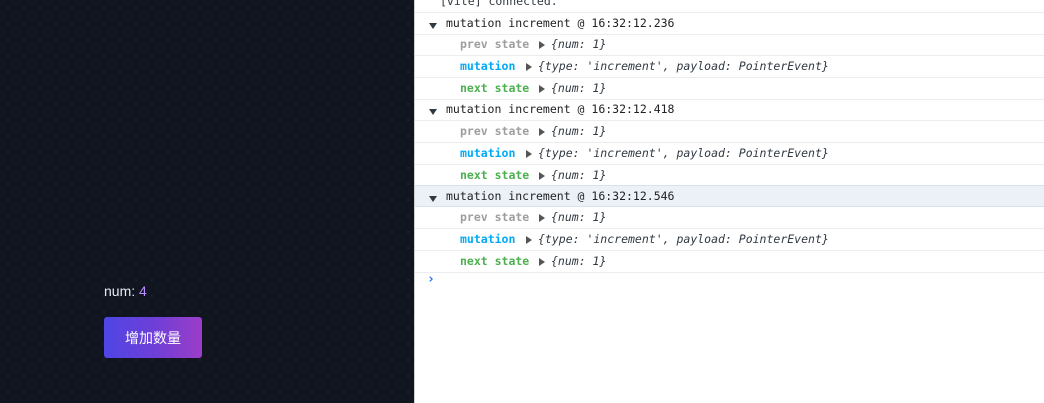 The image size is (1044, 403). What do you see at coordinates (153, 337) in the screenshot?
I see `increment-button: 增加数量` at bounding box center [153, 337].